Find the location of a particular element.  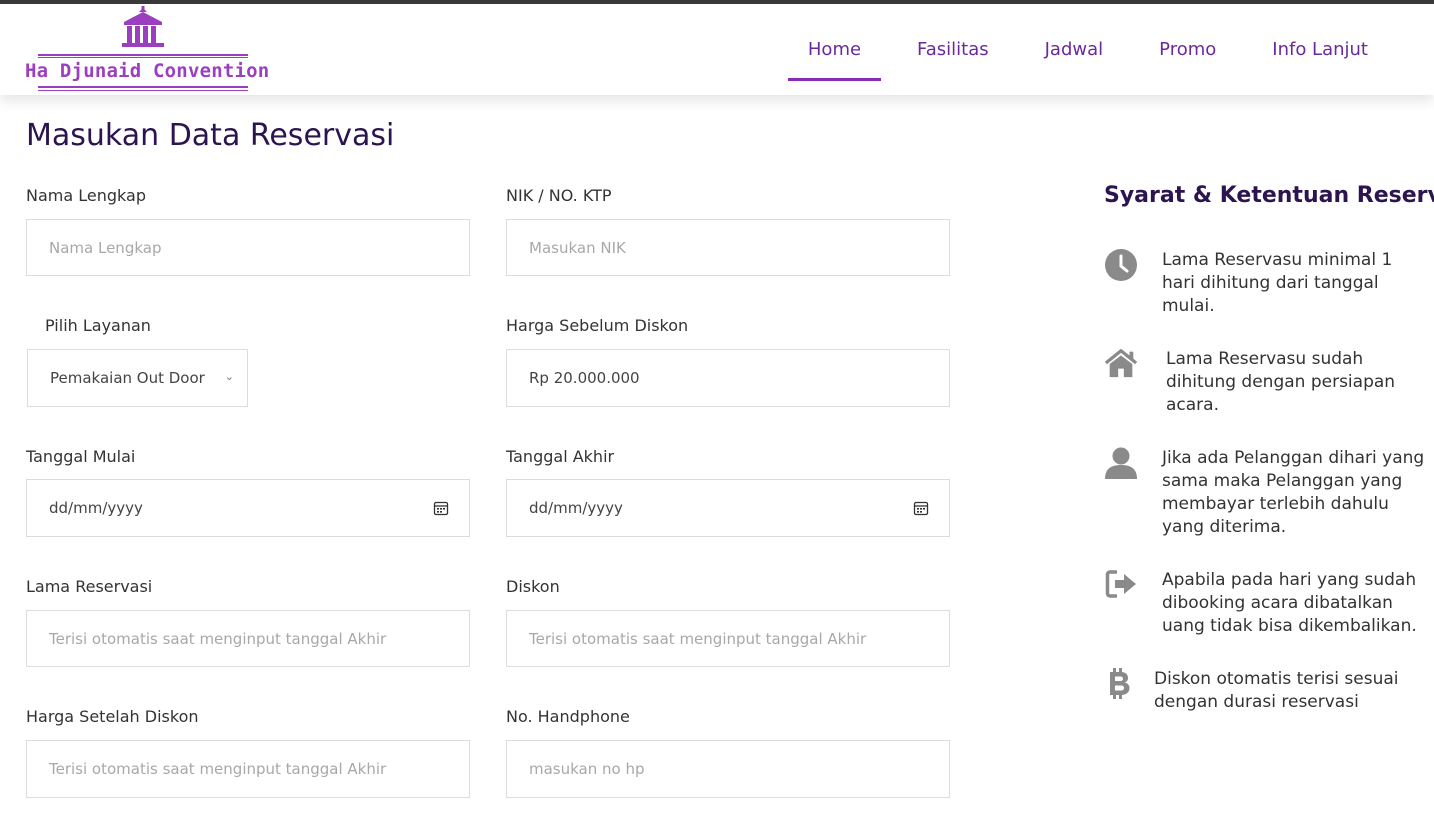

nama-field is located at coordinates (248, 247).